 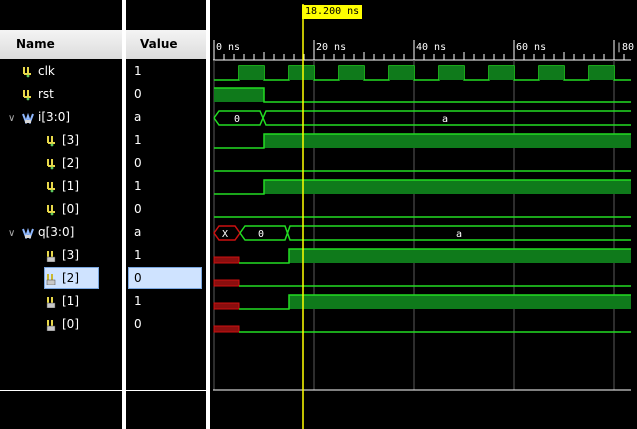 What do you see at coordinates (422, 118) in the screenshot?
I see `wave-i-bus: 0 a` at bounding box center [422, 118].